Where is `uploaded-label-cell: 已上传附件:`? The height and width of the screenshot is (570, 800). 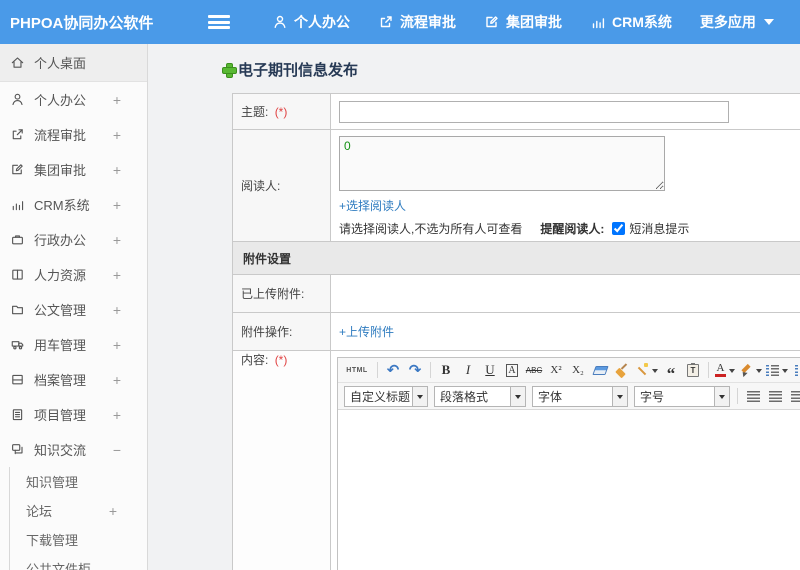
uploaded-label-cell: 已上传附件: is located at coordinates (281, 293).